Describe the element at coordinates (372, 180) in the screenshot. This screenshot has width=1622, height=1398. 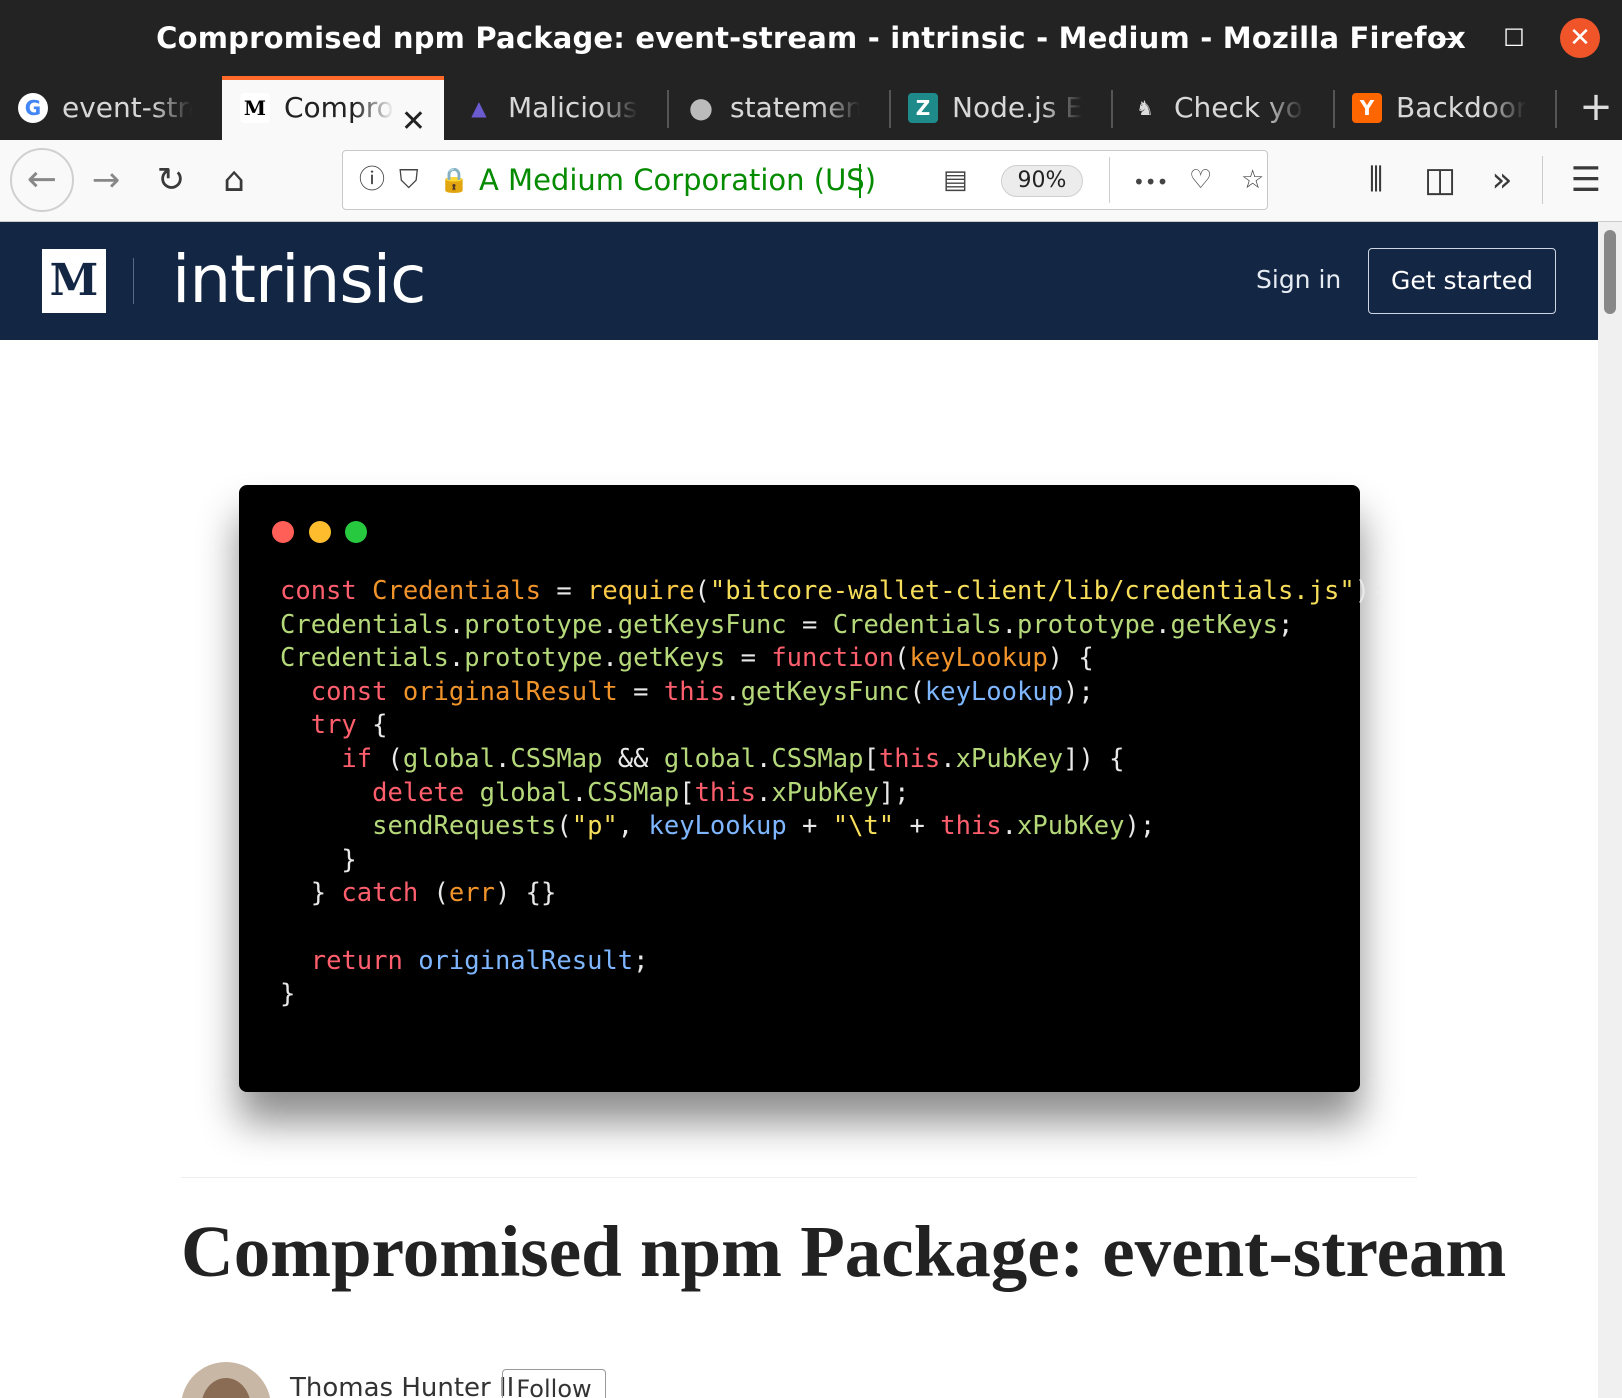
I see `info-icon: ⓘ` at that location.